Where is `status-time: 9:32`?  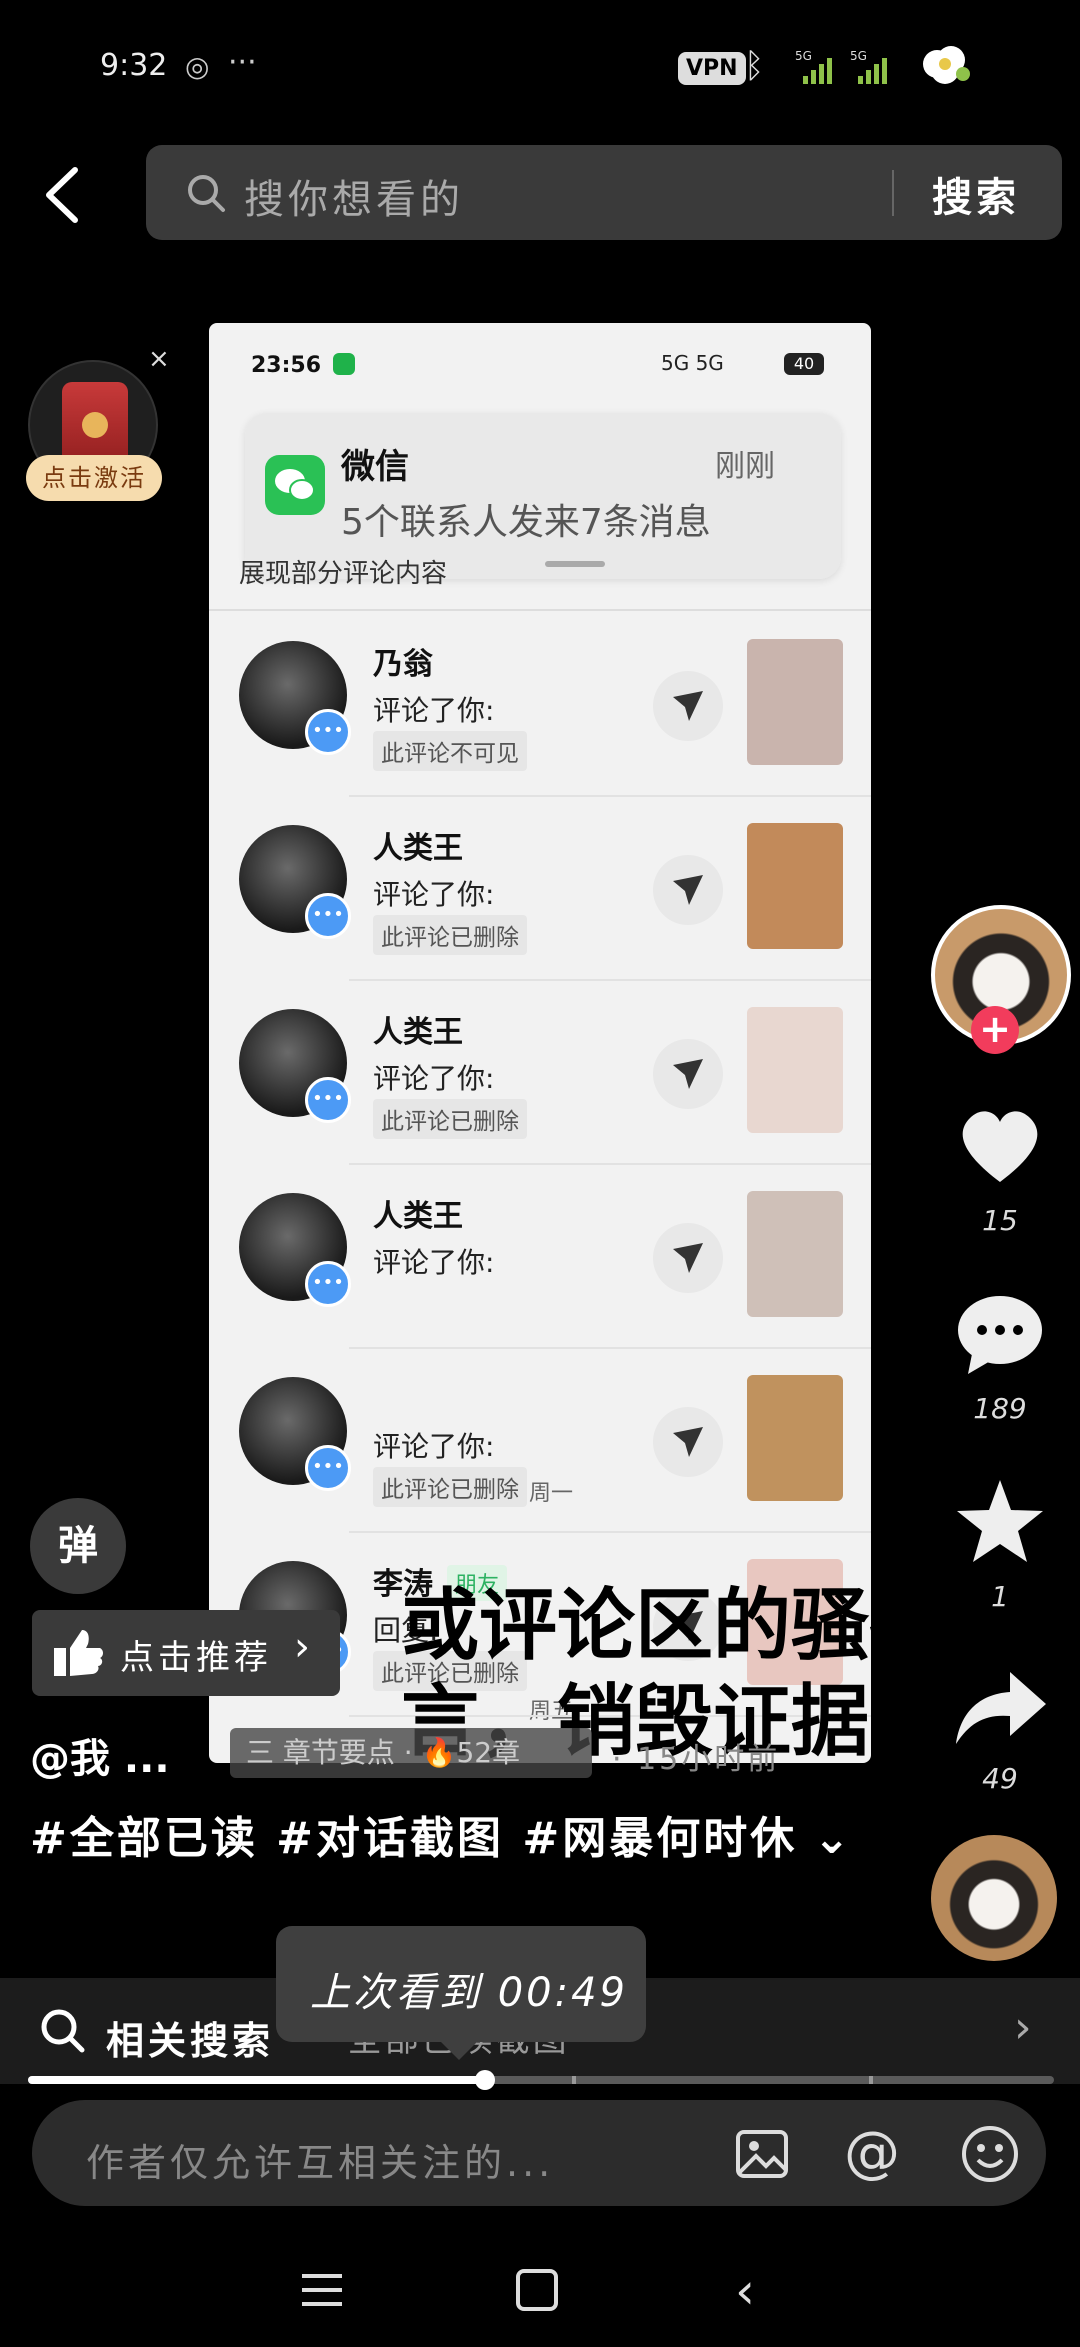
status-time: 9:32 is located at coordinates (134, 65).